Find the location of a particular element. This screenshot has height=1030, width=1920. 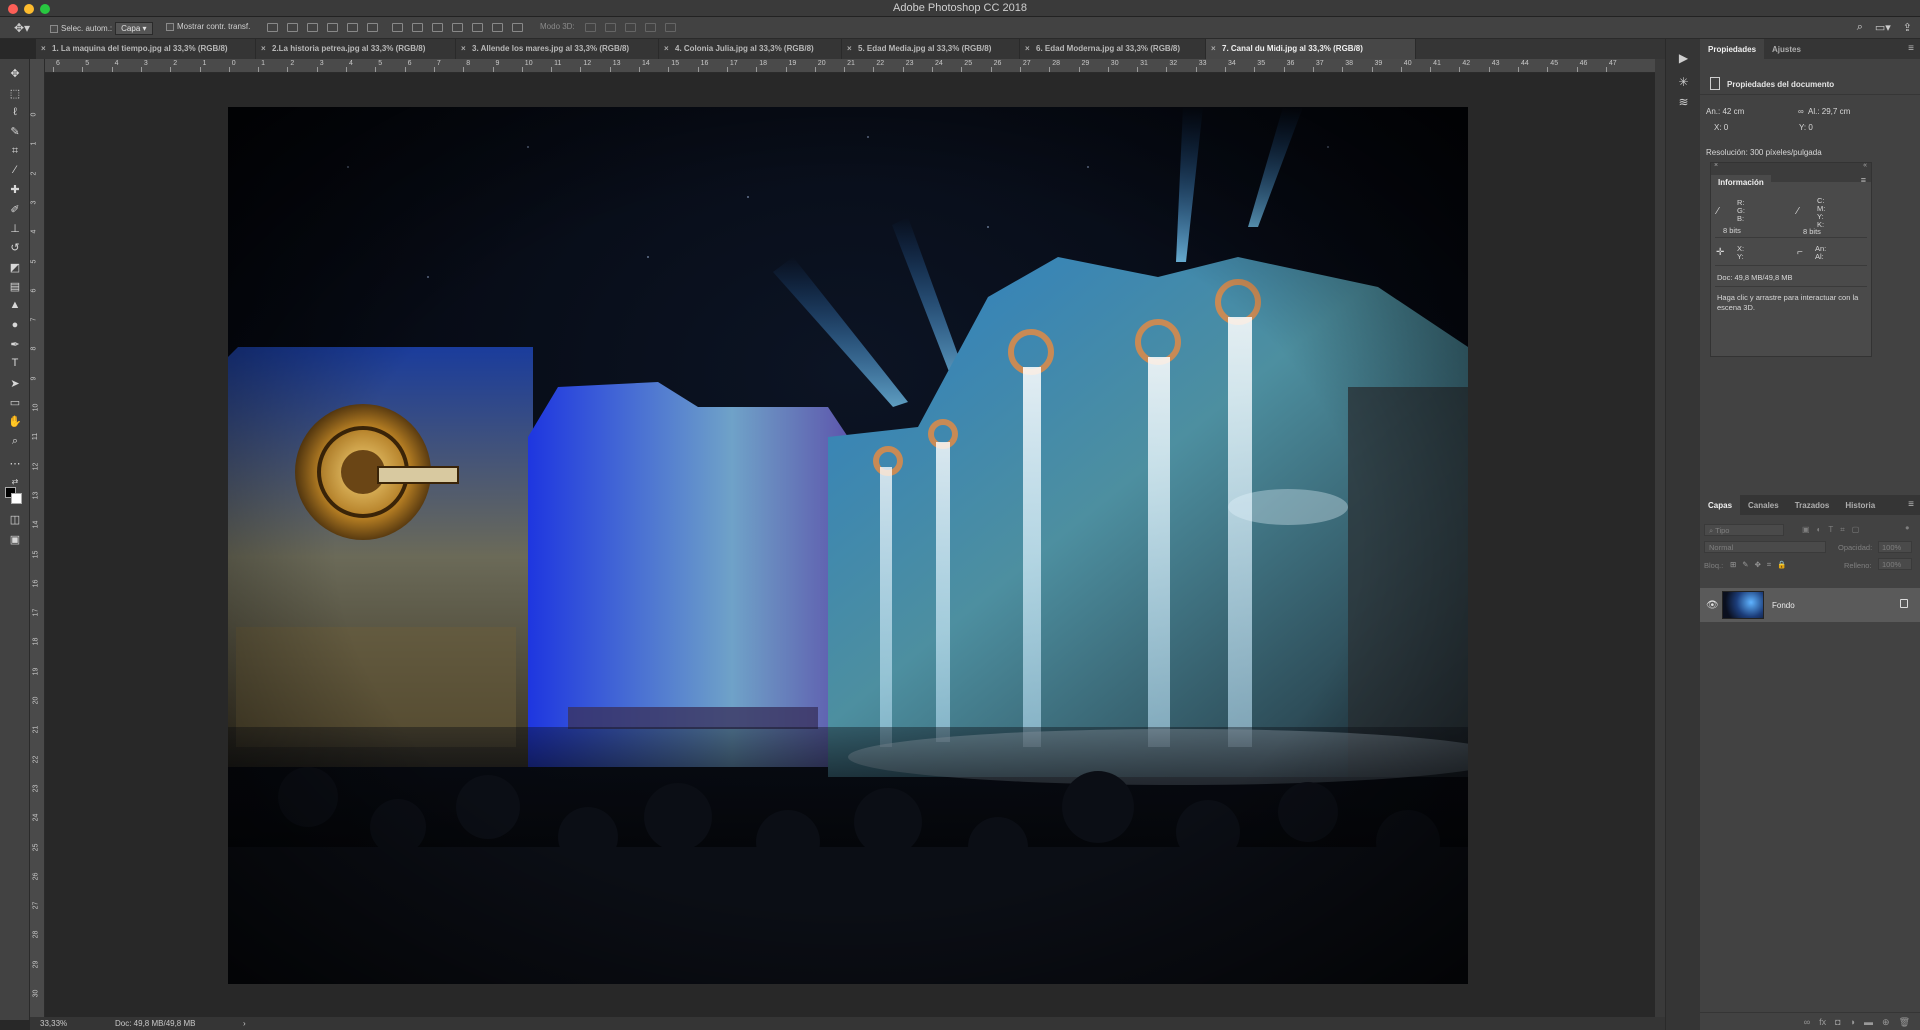

align-vcenter-icon is located at coordinates (292, 27).